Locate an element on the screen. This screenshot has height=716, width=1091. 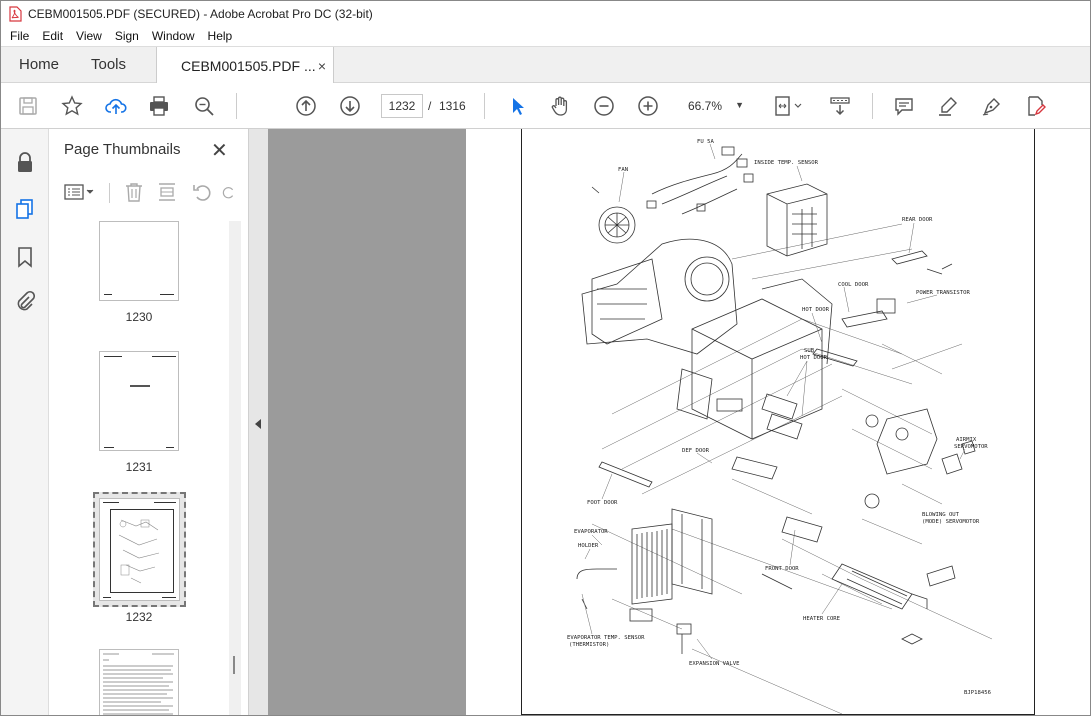
evaporator-part is located at coordinates (672, 556).